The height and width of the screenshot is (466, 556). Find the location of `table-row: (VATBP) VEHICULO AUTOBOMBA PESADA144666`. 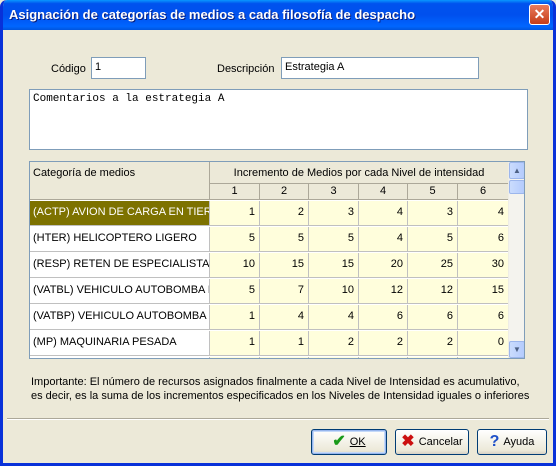

table-row: (VATBP) VEHICULO AUTOBOMBA PESADA144666 is located at coordinates (269, 317).